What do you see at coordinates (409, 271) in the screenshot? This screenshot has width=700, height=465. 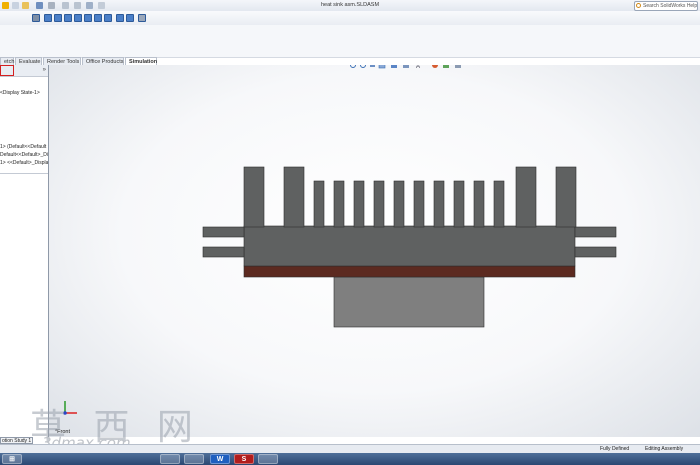 I see `thermal-pad` at bounding box center [409, 271].